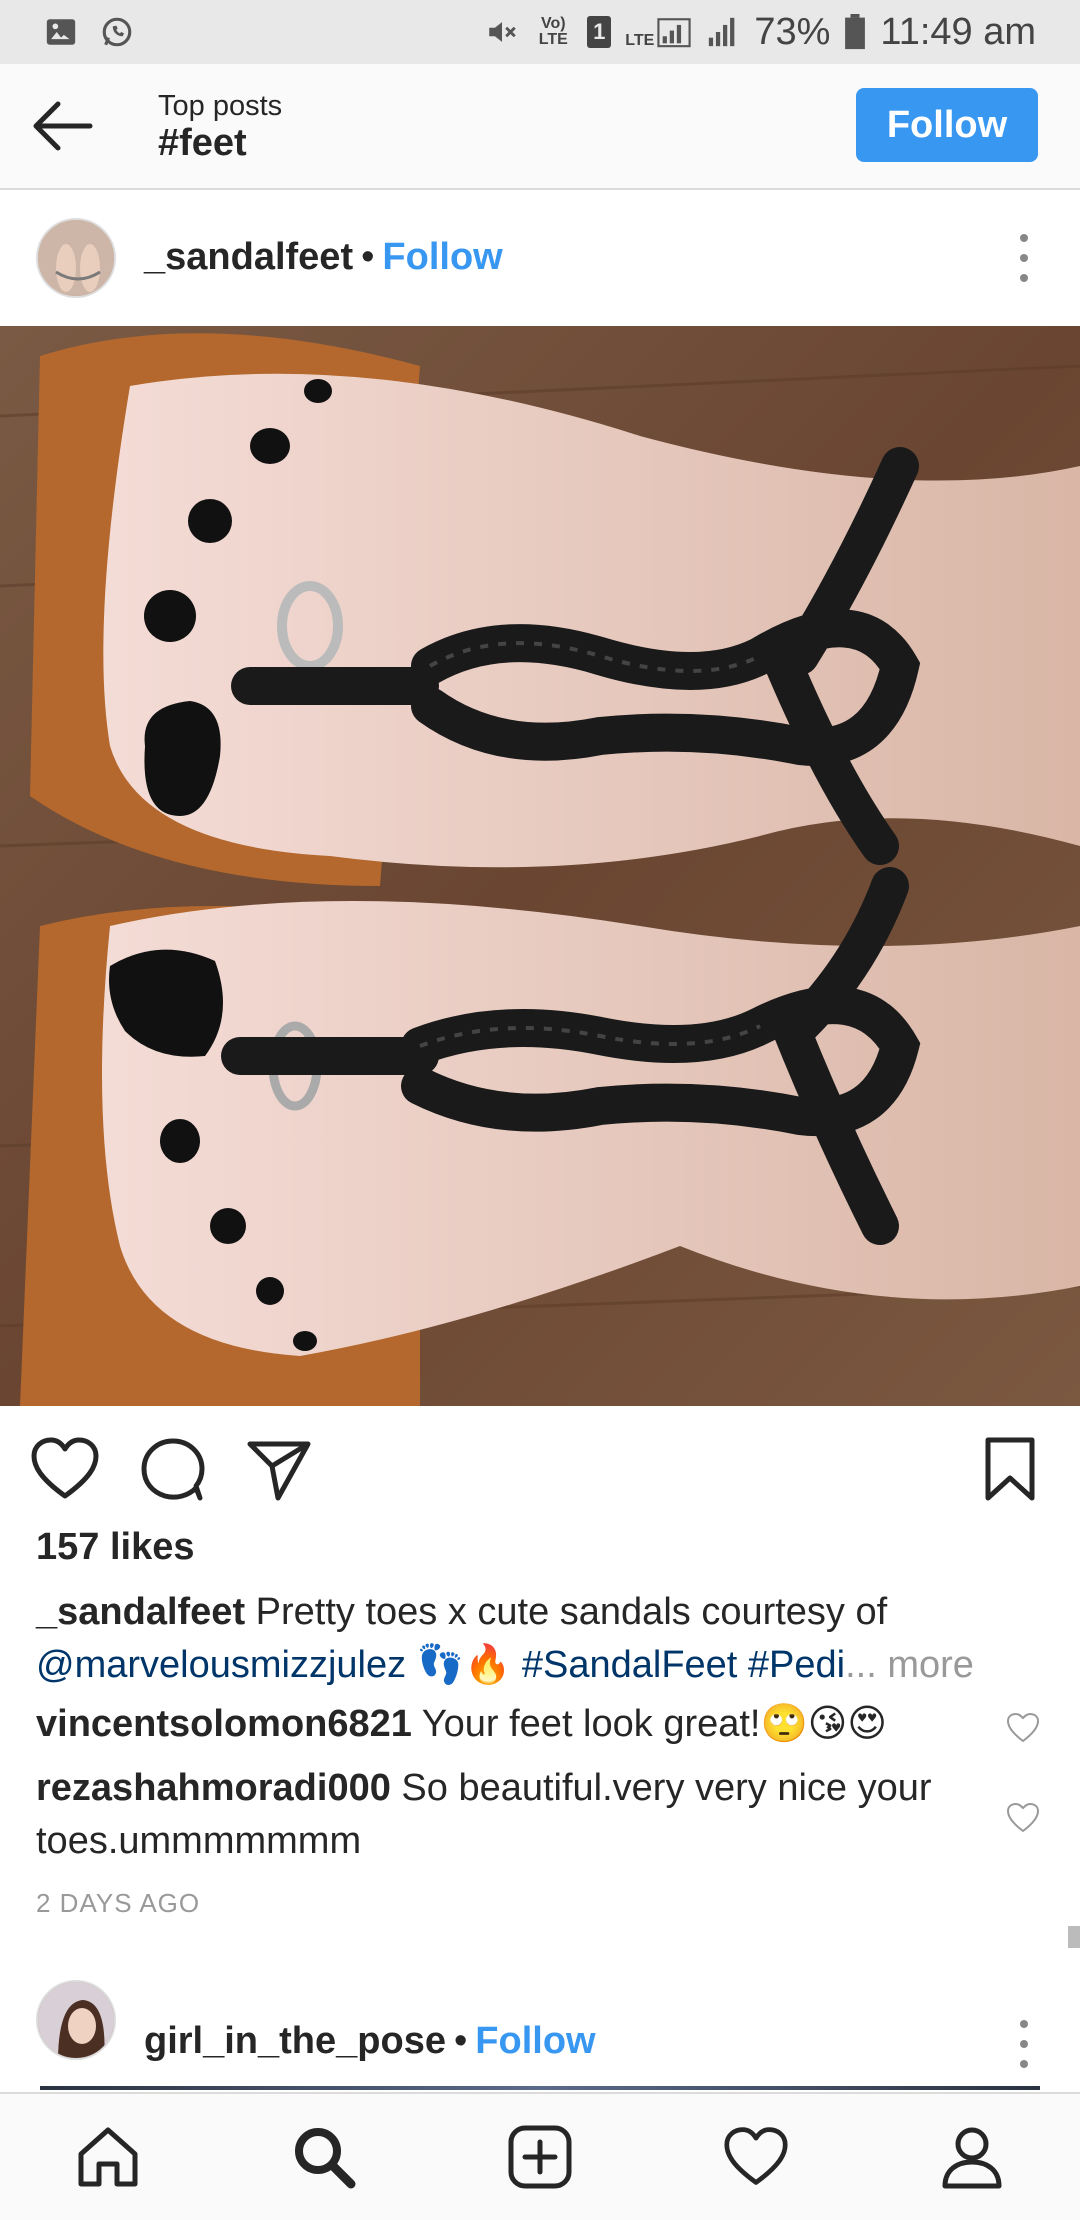  Describe the element at coordinates (640, 40) in the screenshot. I see `lte-label: LTE` at that location.